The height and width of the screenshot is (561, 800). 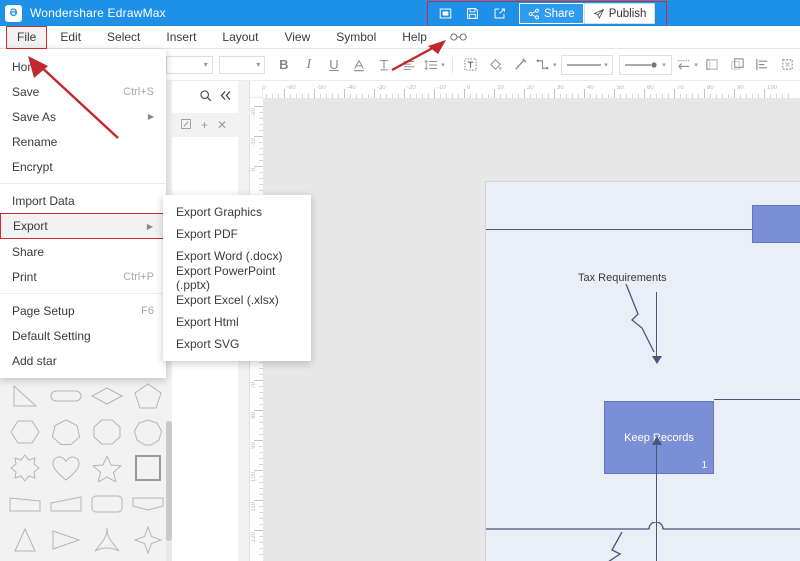 What do you see at coordinates (34, 360) in the screenshot?
I see `file-menu-label: Add star` at bounding box center [34, 360].